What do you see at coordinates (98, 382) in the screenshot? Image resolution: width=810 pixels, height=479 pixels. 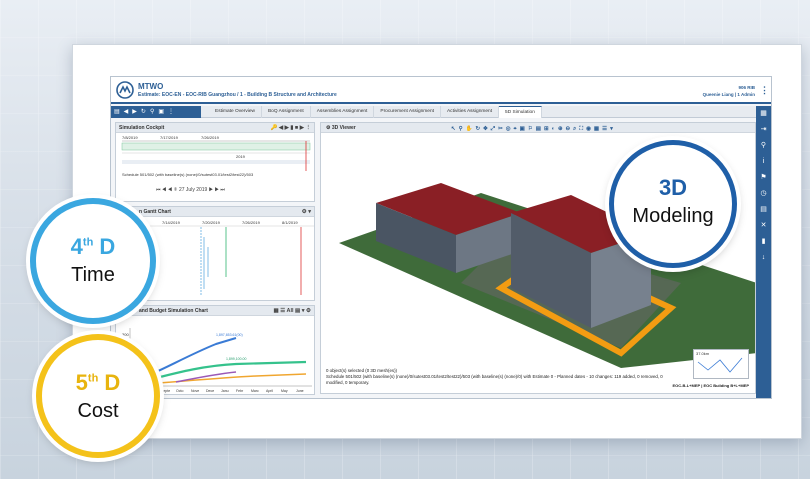 I see `badge-title: 5th D` at bounding box center [98, 382].